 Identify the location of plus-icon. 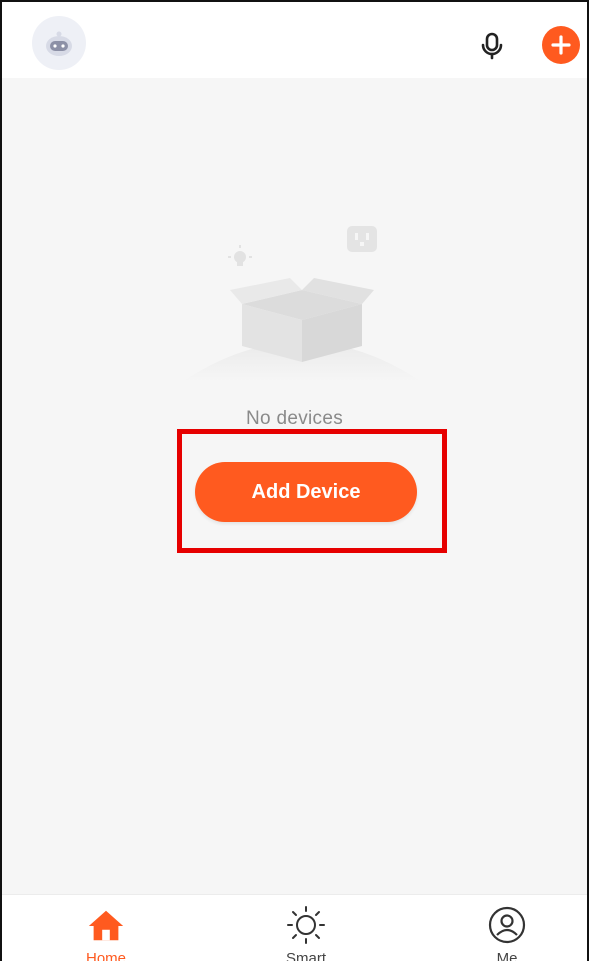
(561, 45).